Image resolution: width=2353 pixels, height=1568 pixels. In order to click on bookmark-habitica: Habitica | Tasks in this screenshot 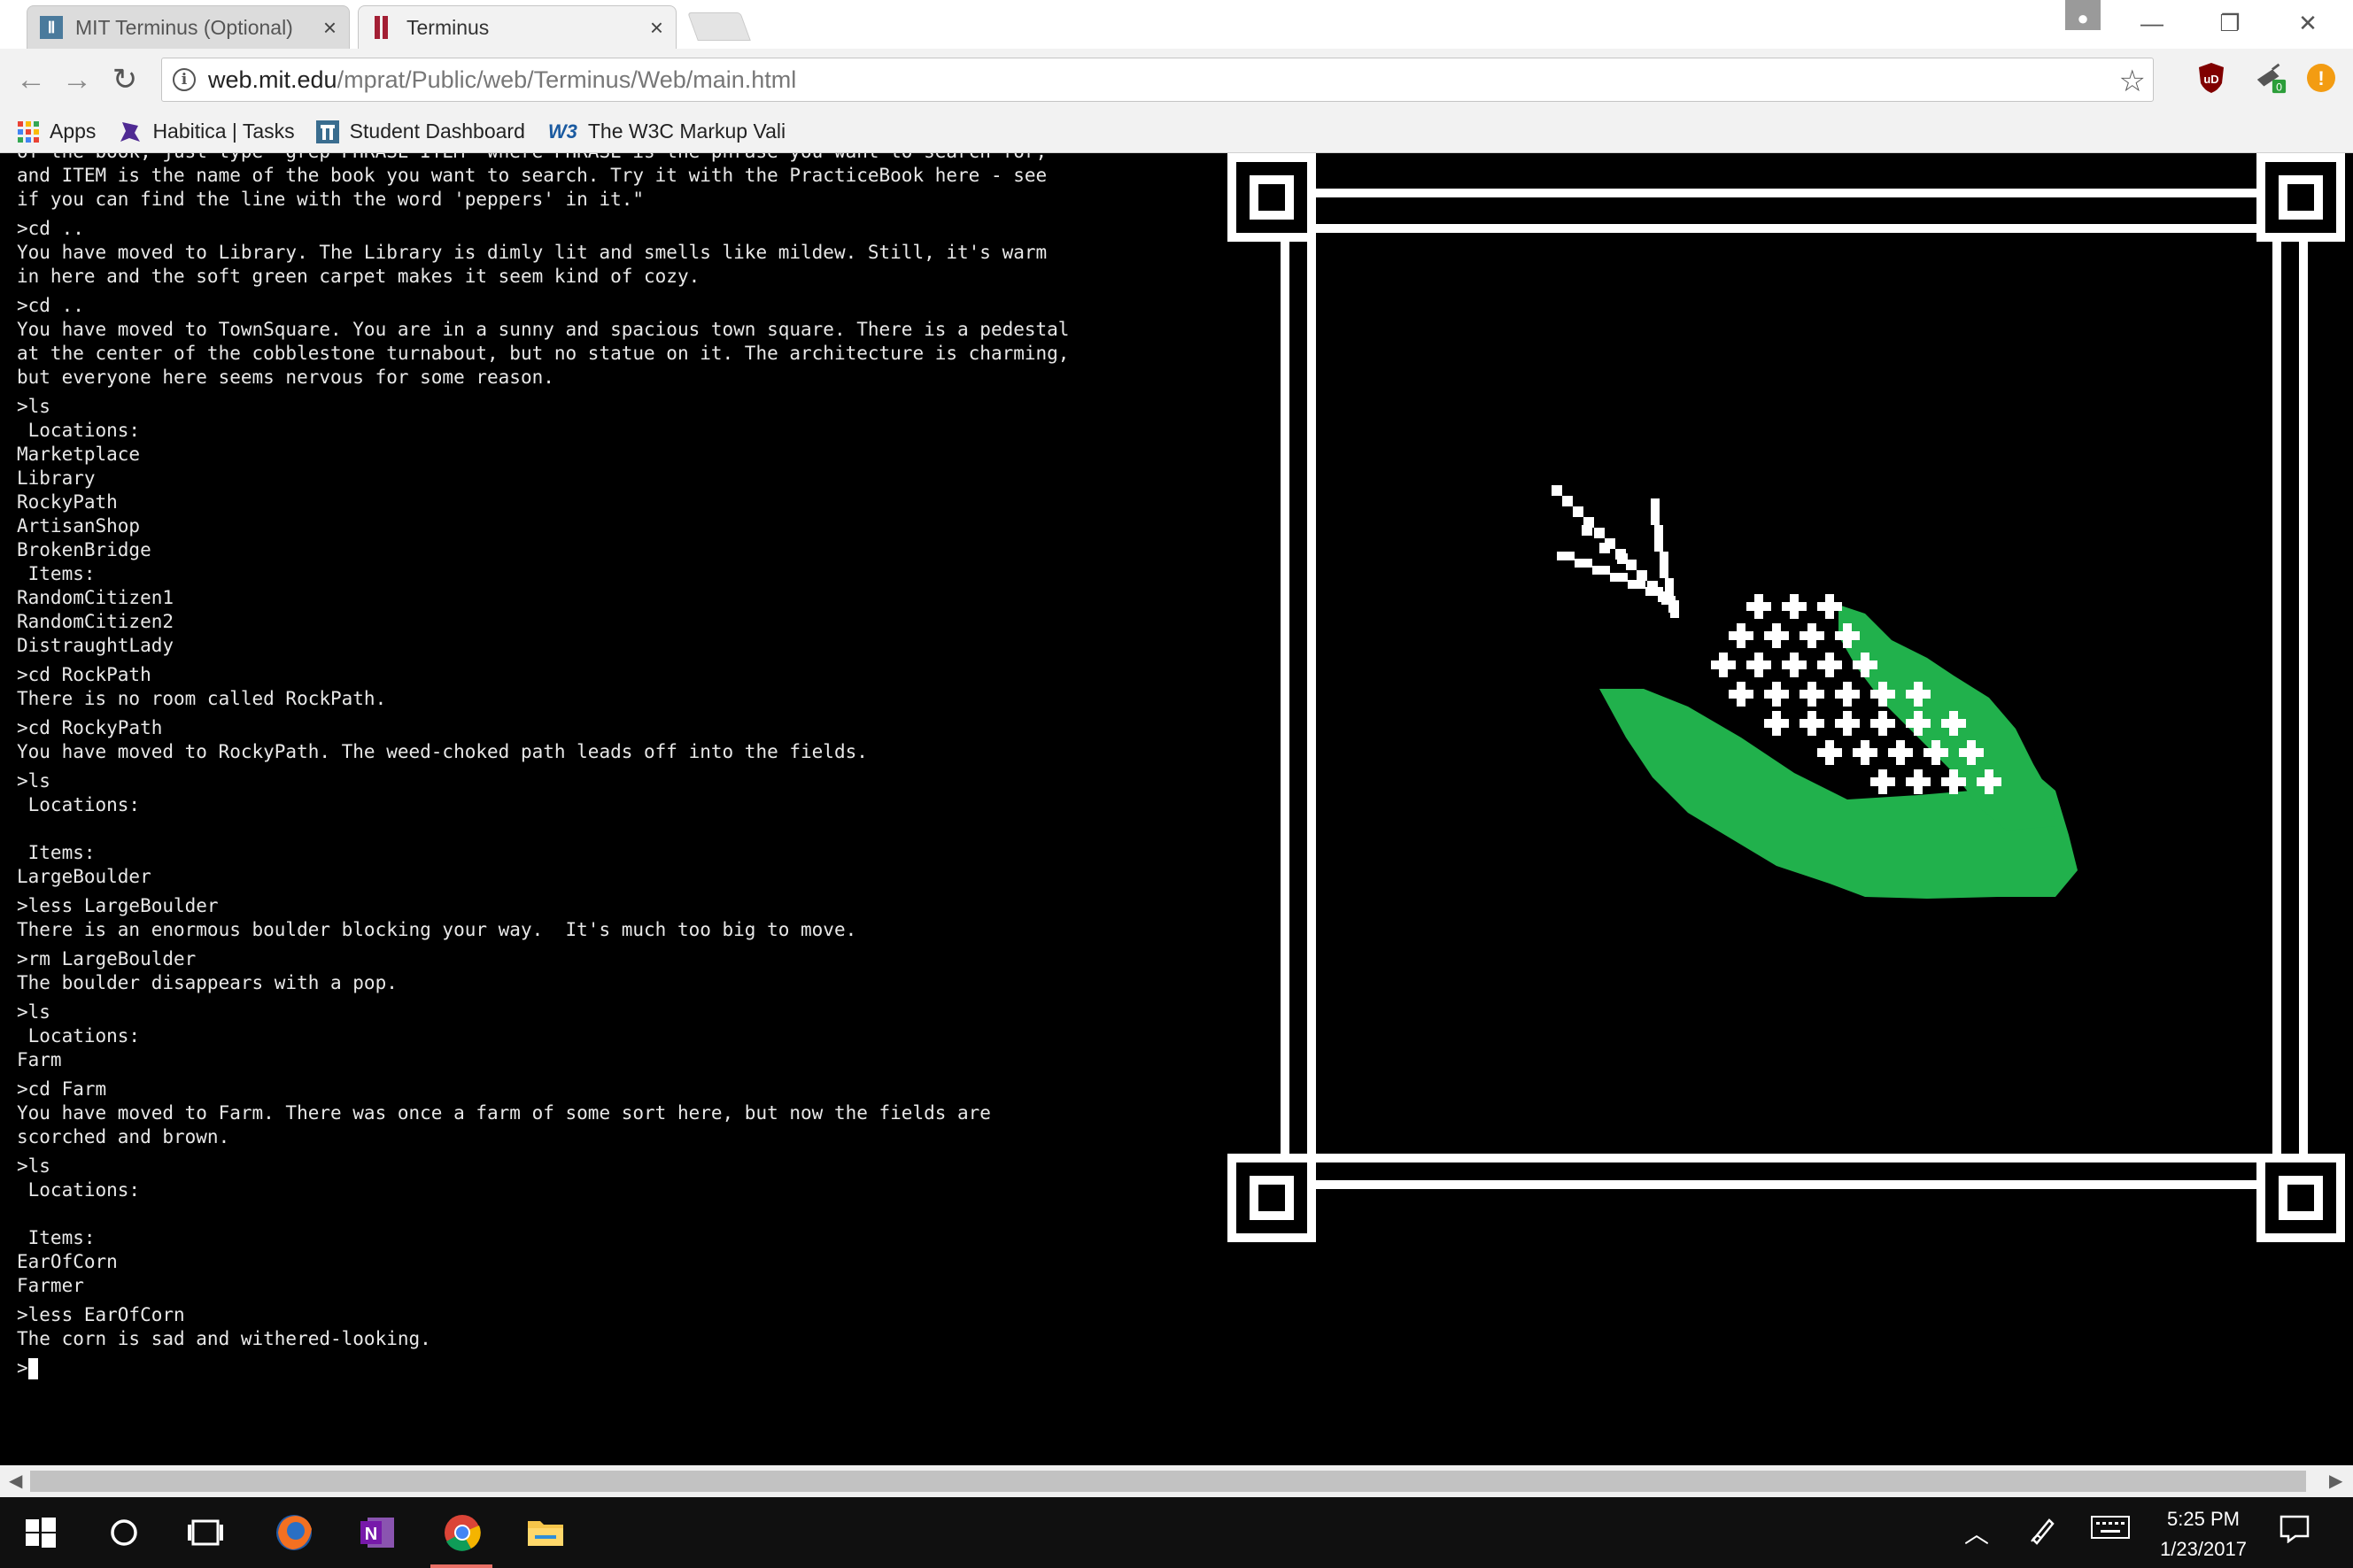, I will do `click(207, 131)`.